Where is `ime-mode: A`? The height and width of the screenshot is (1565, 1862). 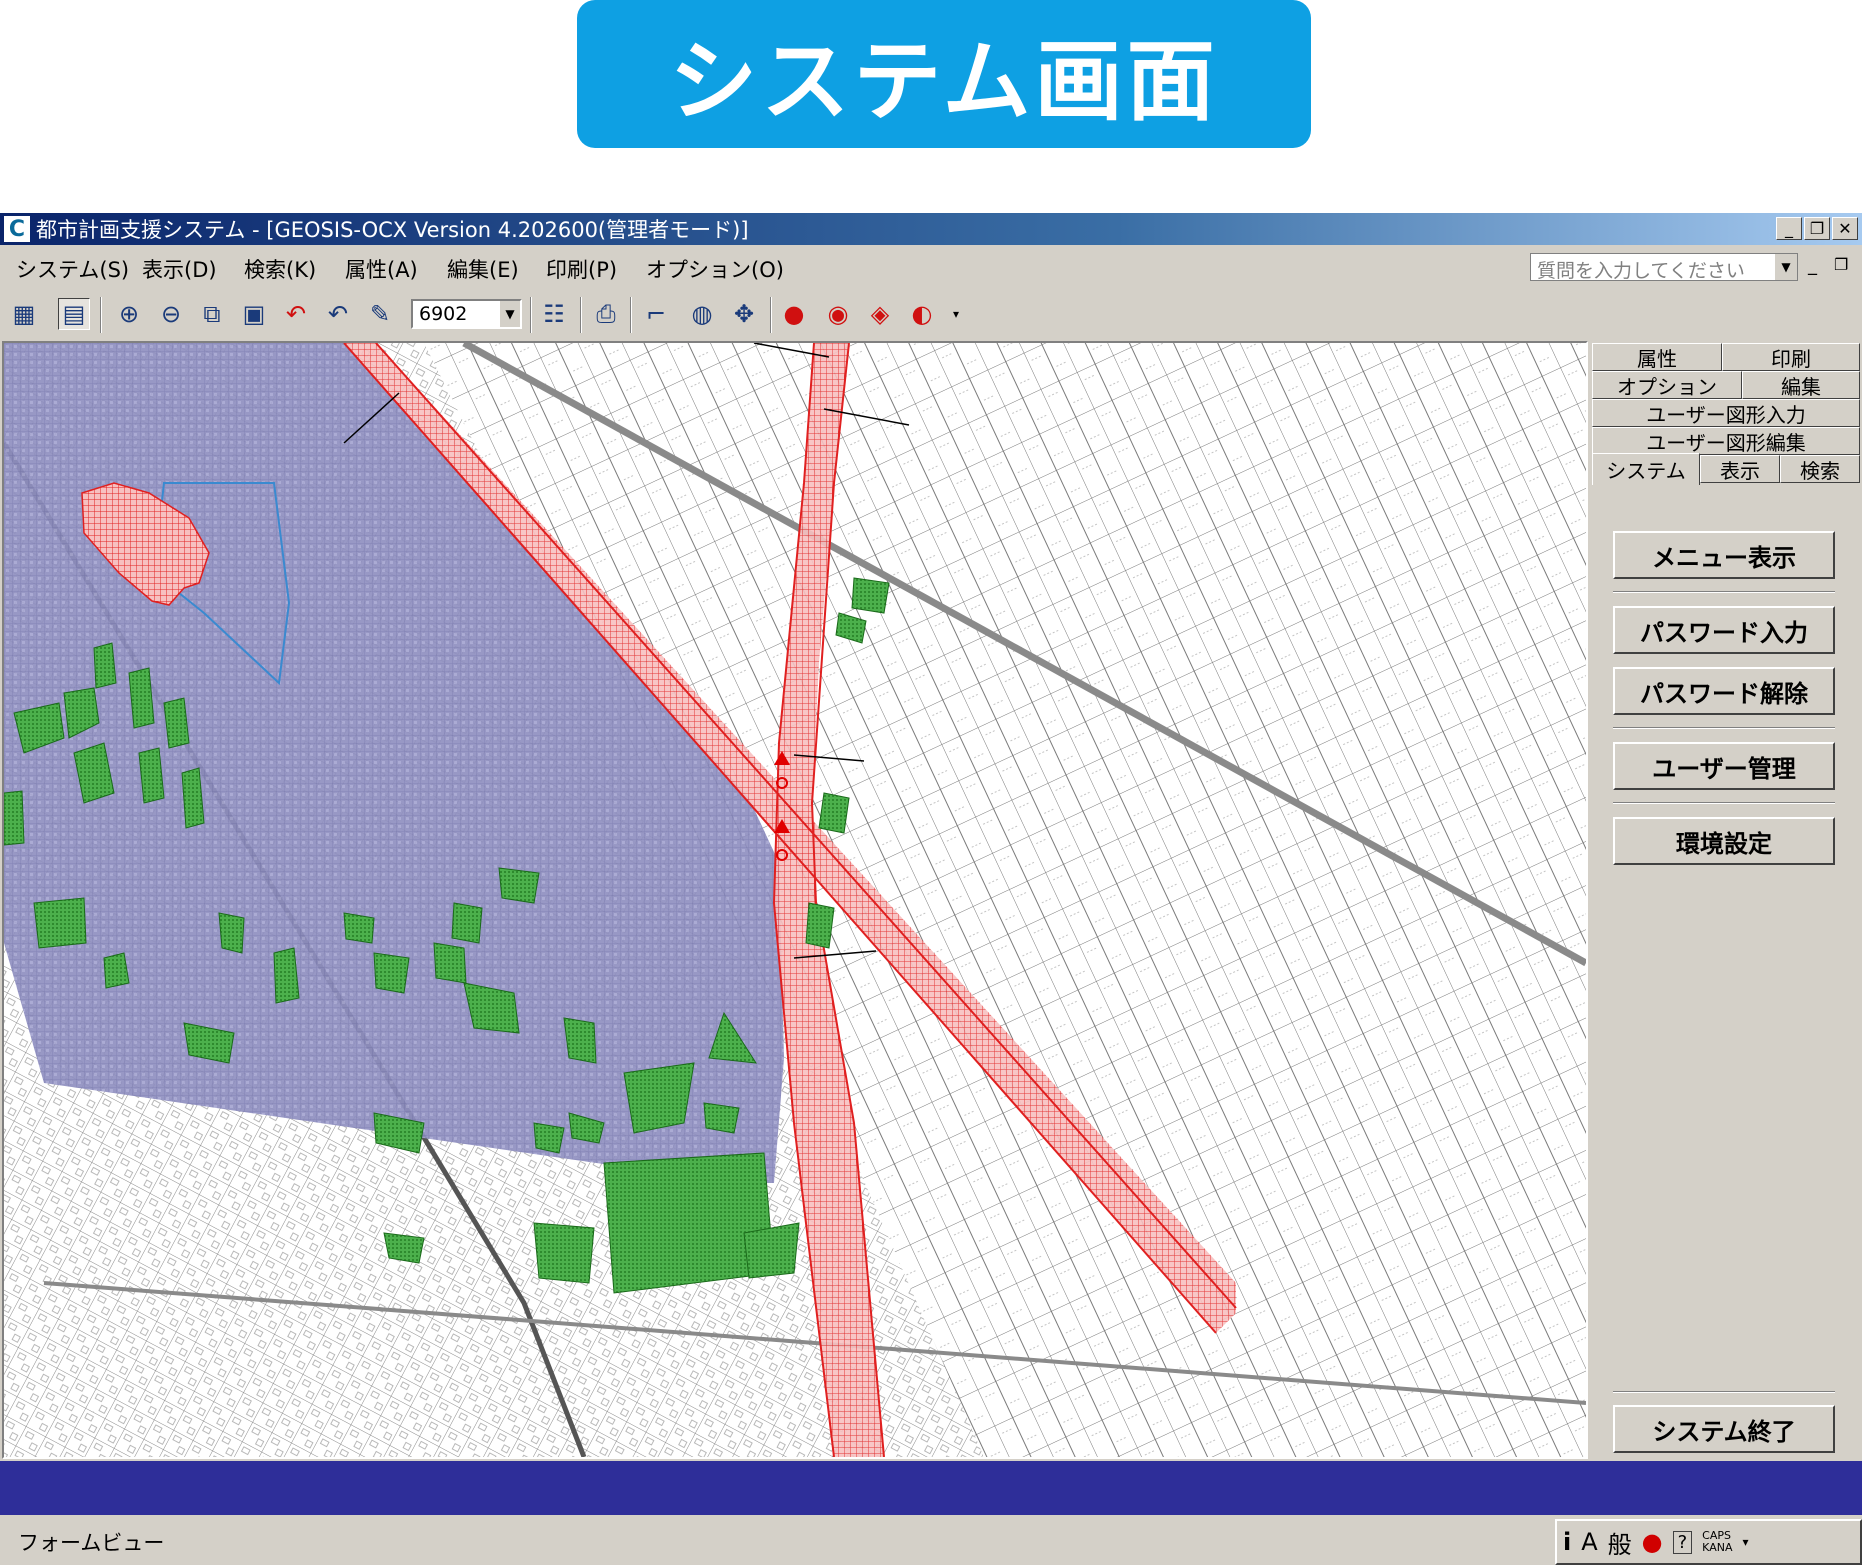
ime-mode: A is located at coordinates (1589, 1542).